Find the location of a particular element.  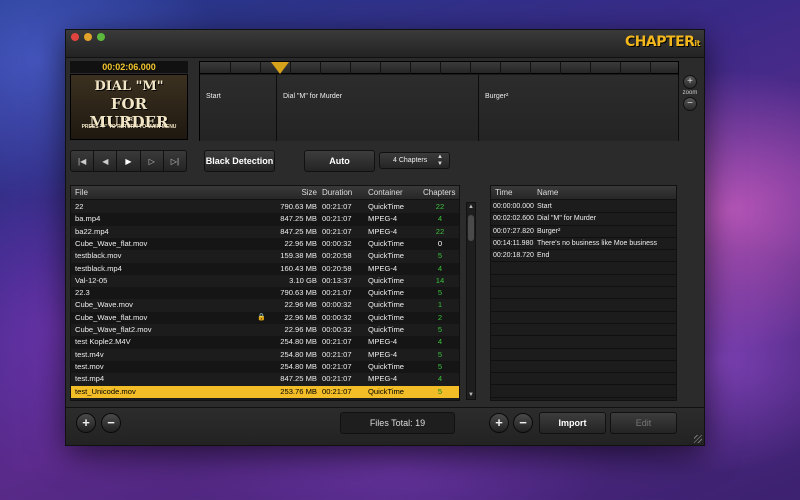

timeline-segment: Dial "M" for Murder is located at coordinates (378, 108).